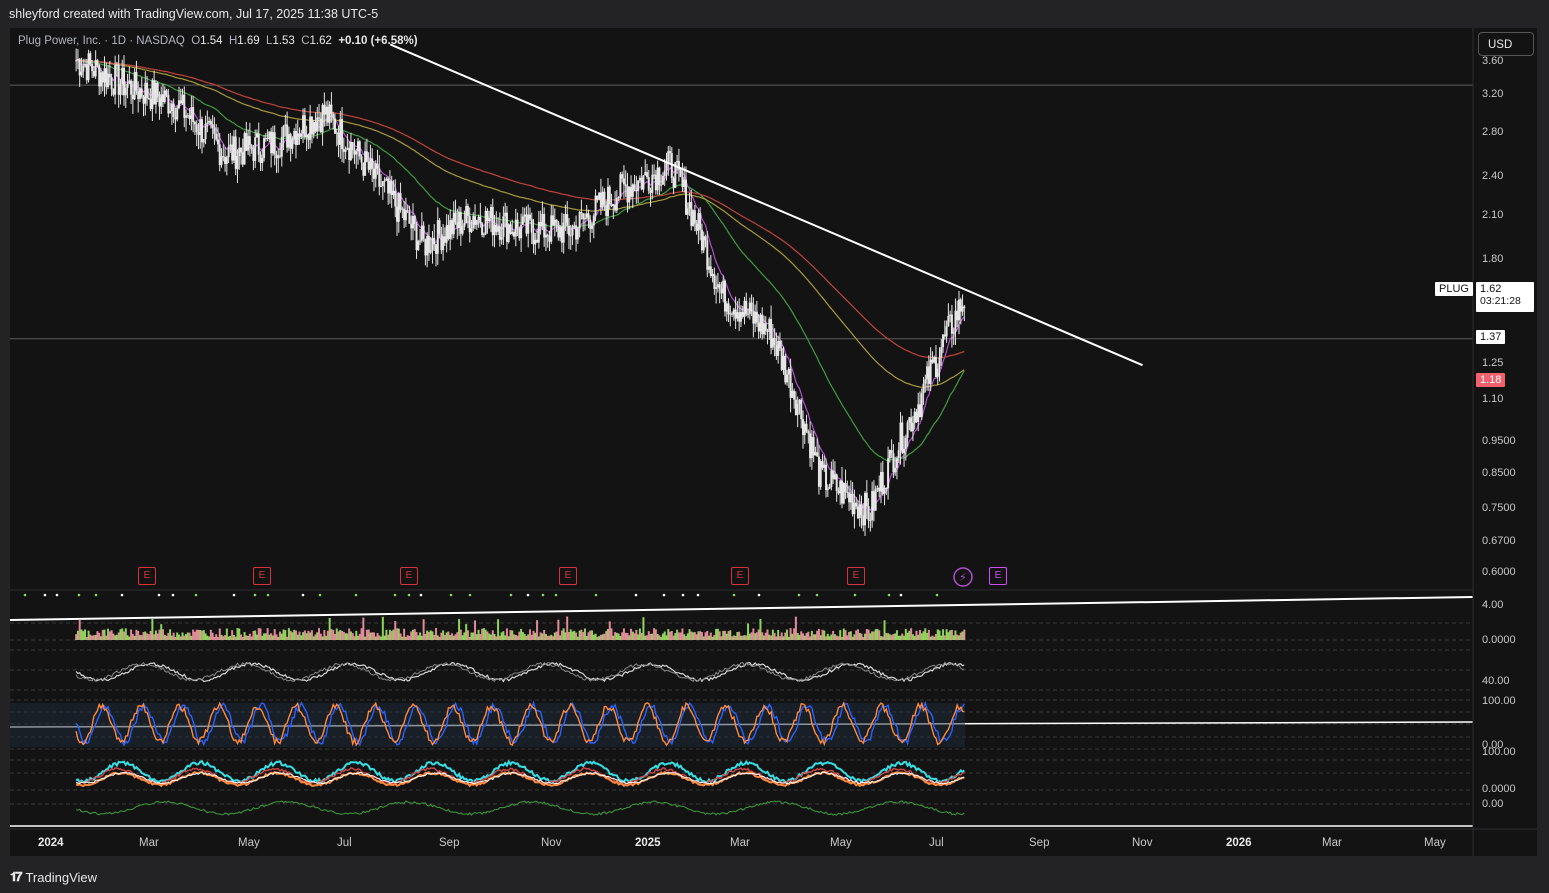 The height and width of the screenshot is (893, 1549). What do you see at coordinates (1493, 259) in the screenshot?
I see `price-tick: 1.80` at bounding box center [1493, 259].